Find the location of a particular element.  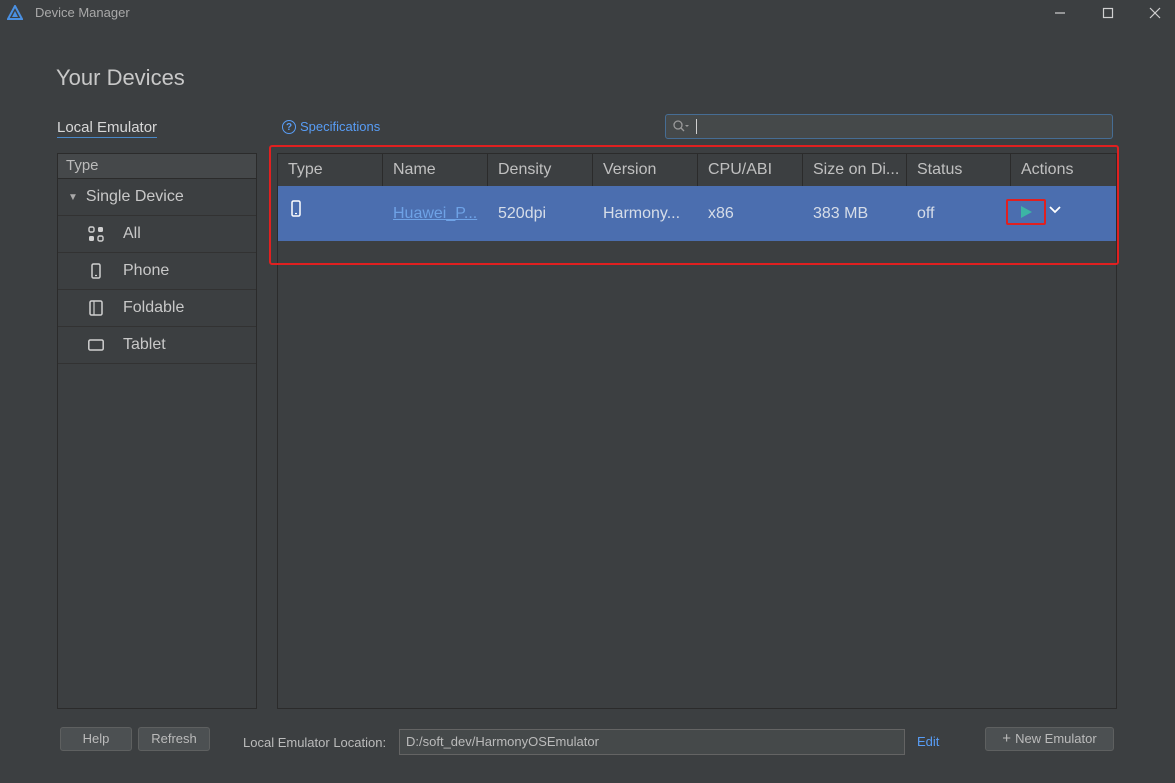

specifications-link: ? Specifications is located at coordinates (331, 126).